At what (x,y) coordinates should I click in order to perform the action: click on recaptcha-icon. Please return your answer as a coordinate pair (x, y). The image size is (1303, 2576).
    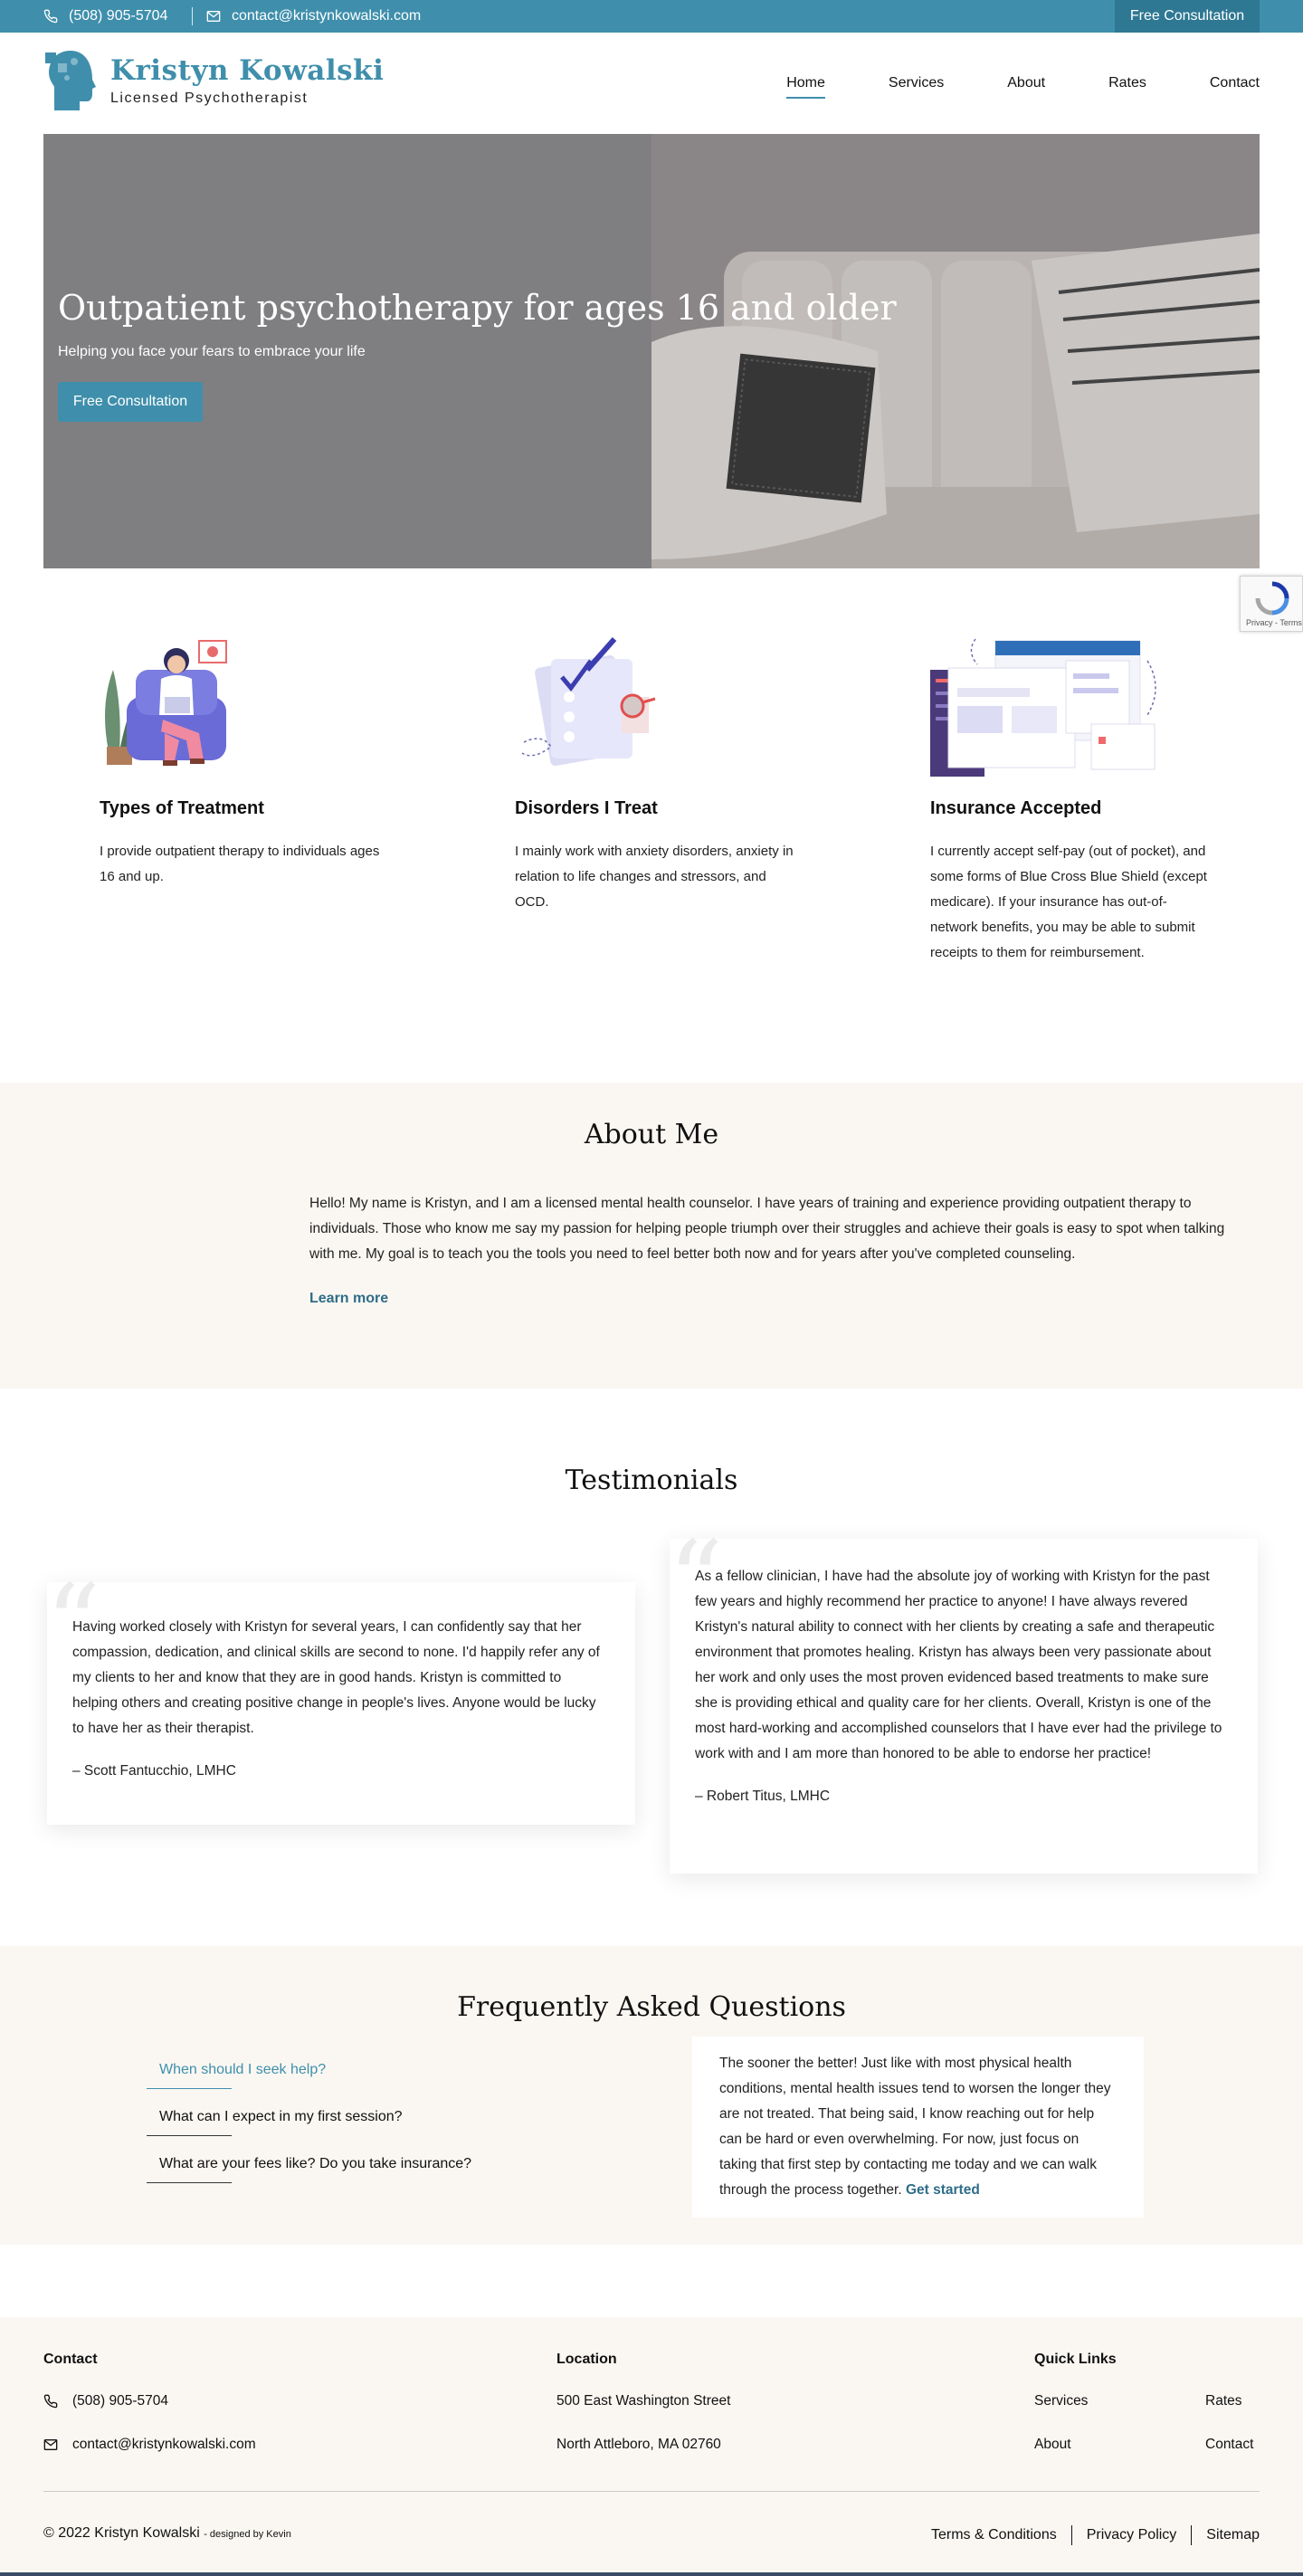
    Looking at the image, I should click on (1272, 598).